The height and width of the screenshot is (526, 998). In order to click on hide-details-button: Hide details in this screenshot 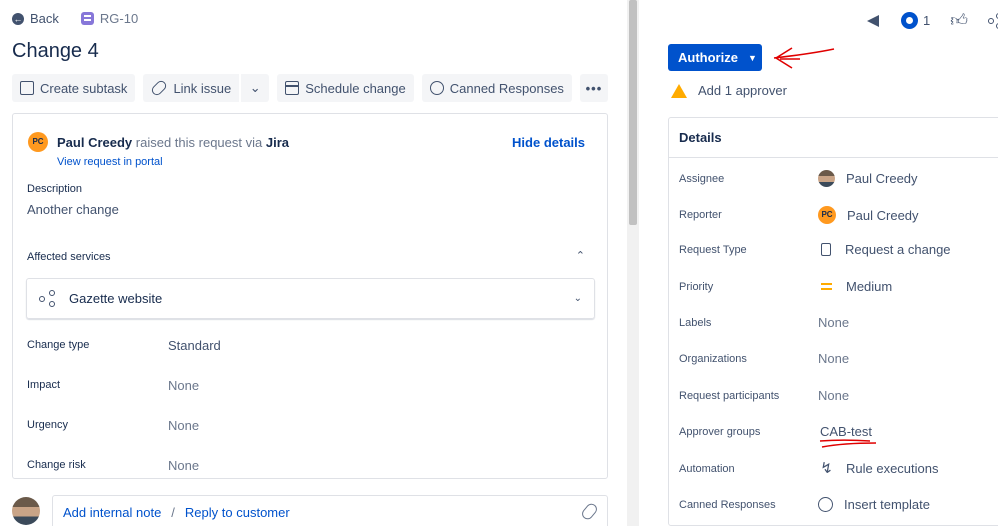, I will do `click(548, 142)`.